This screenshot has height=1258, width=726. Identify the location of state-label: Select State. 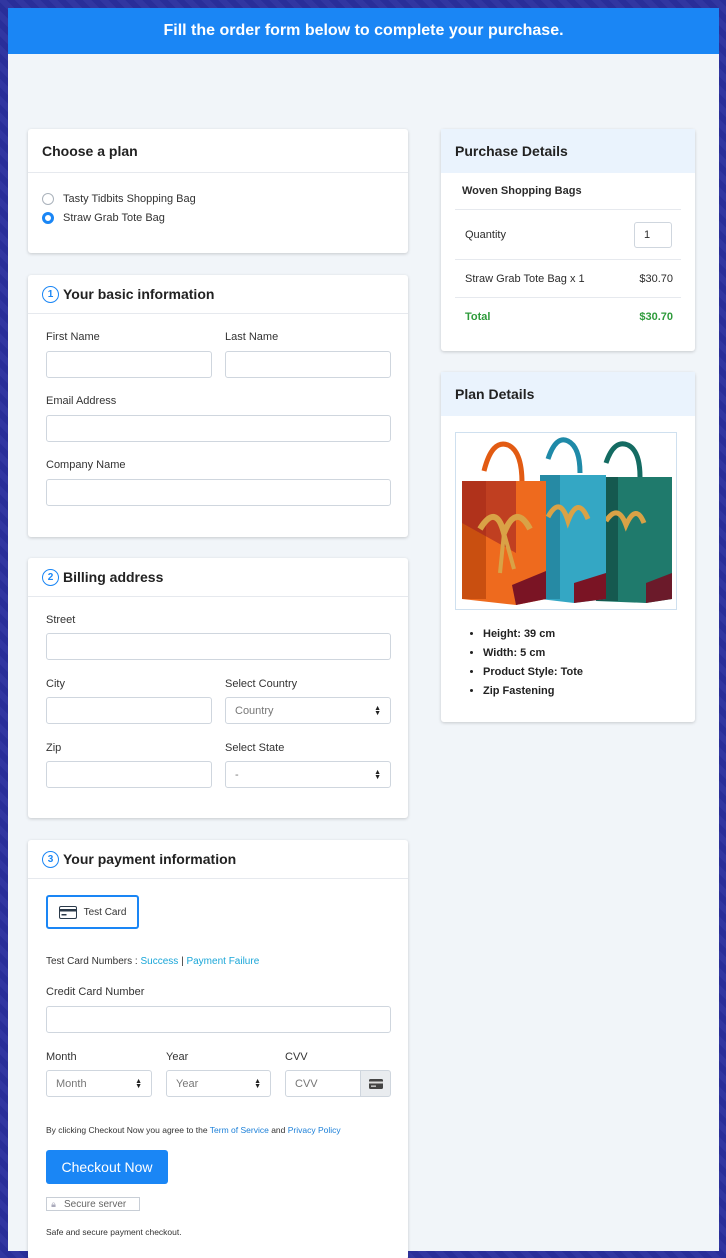
(255, 748).